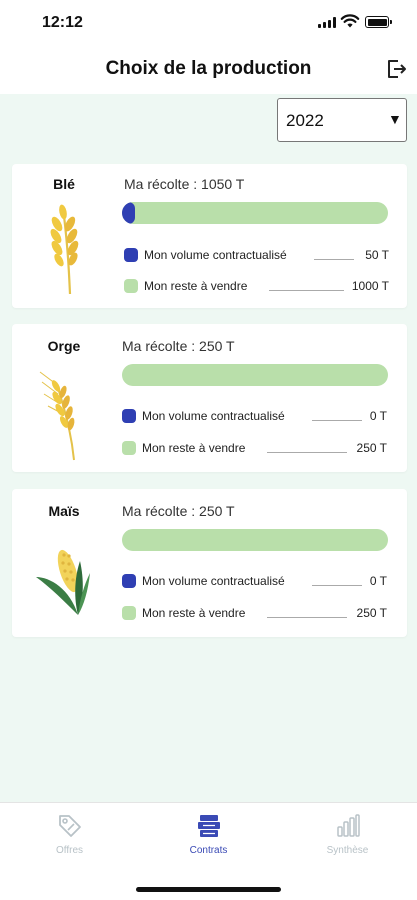  Describe the element at coordinates (370, 286) in the screenshot. I see `remaining-value: 1000 T` at that location.